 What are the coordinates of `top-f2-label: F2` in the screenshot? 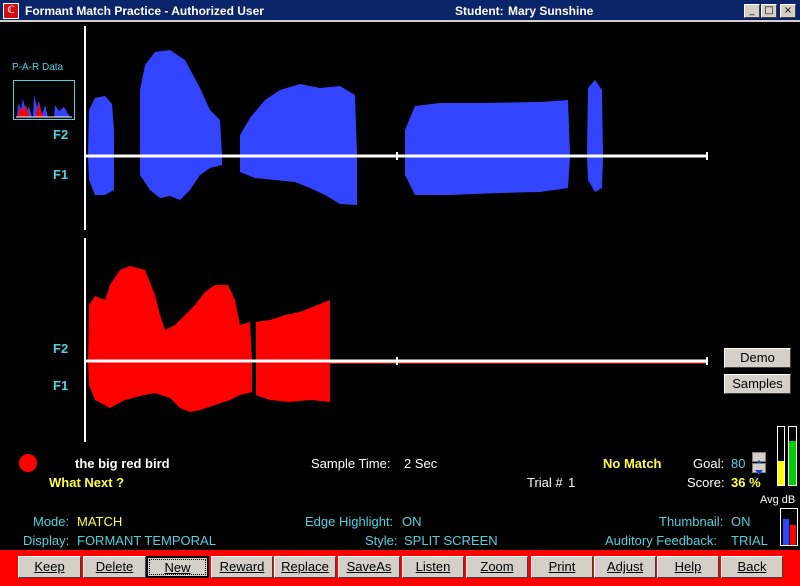 It's located at (61, 134).